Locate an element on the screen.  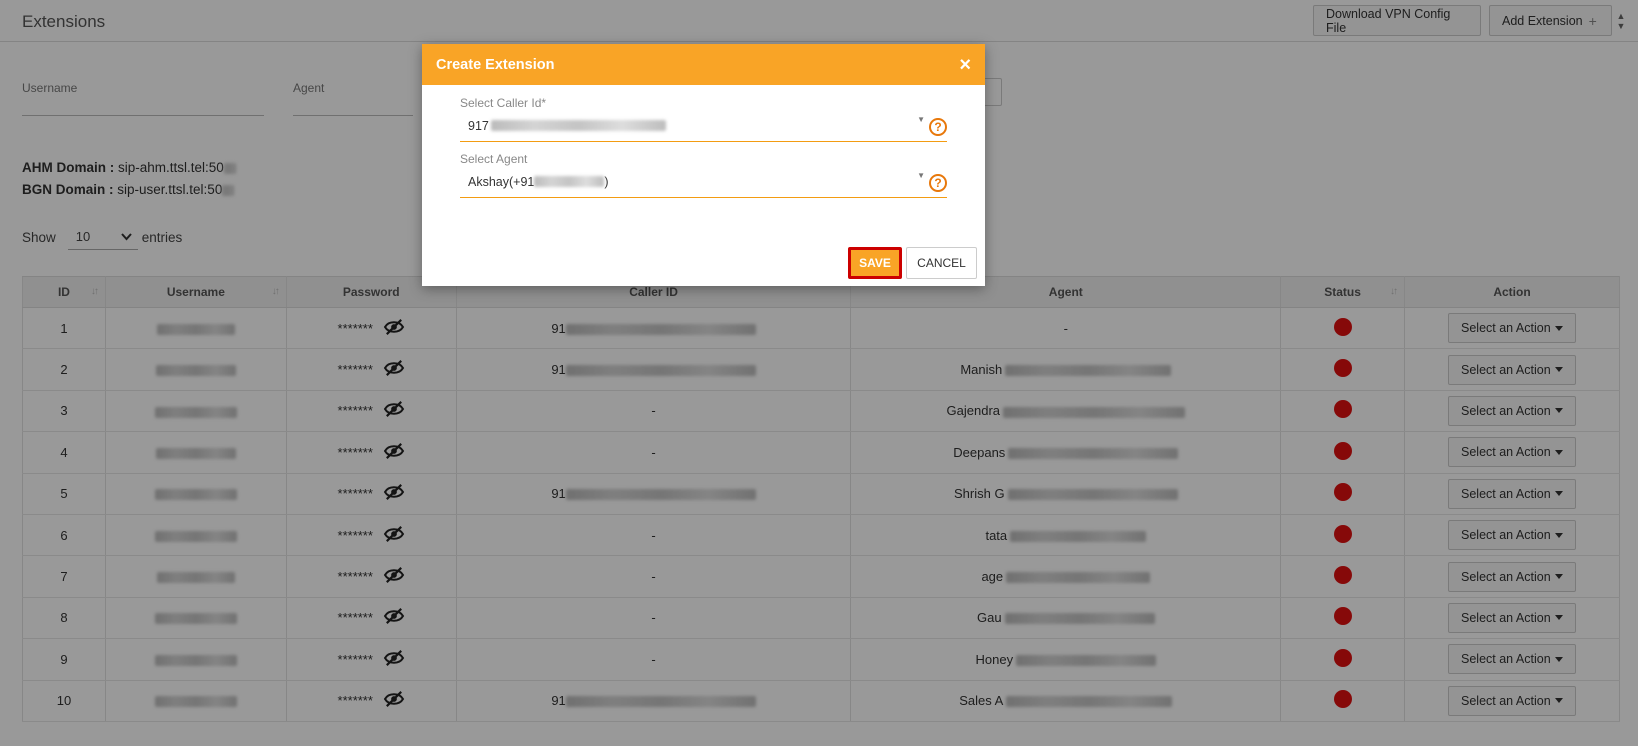
agent-field: Select Agent Akshay(+91) ▼ ? is located at coordinates (703, 175).